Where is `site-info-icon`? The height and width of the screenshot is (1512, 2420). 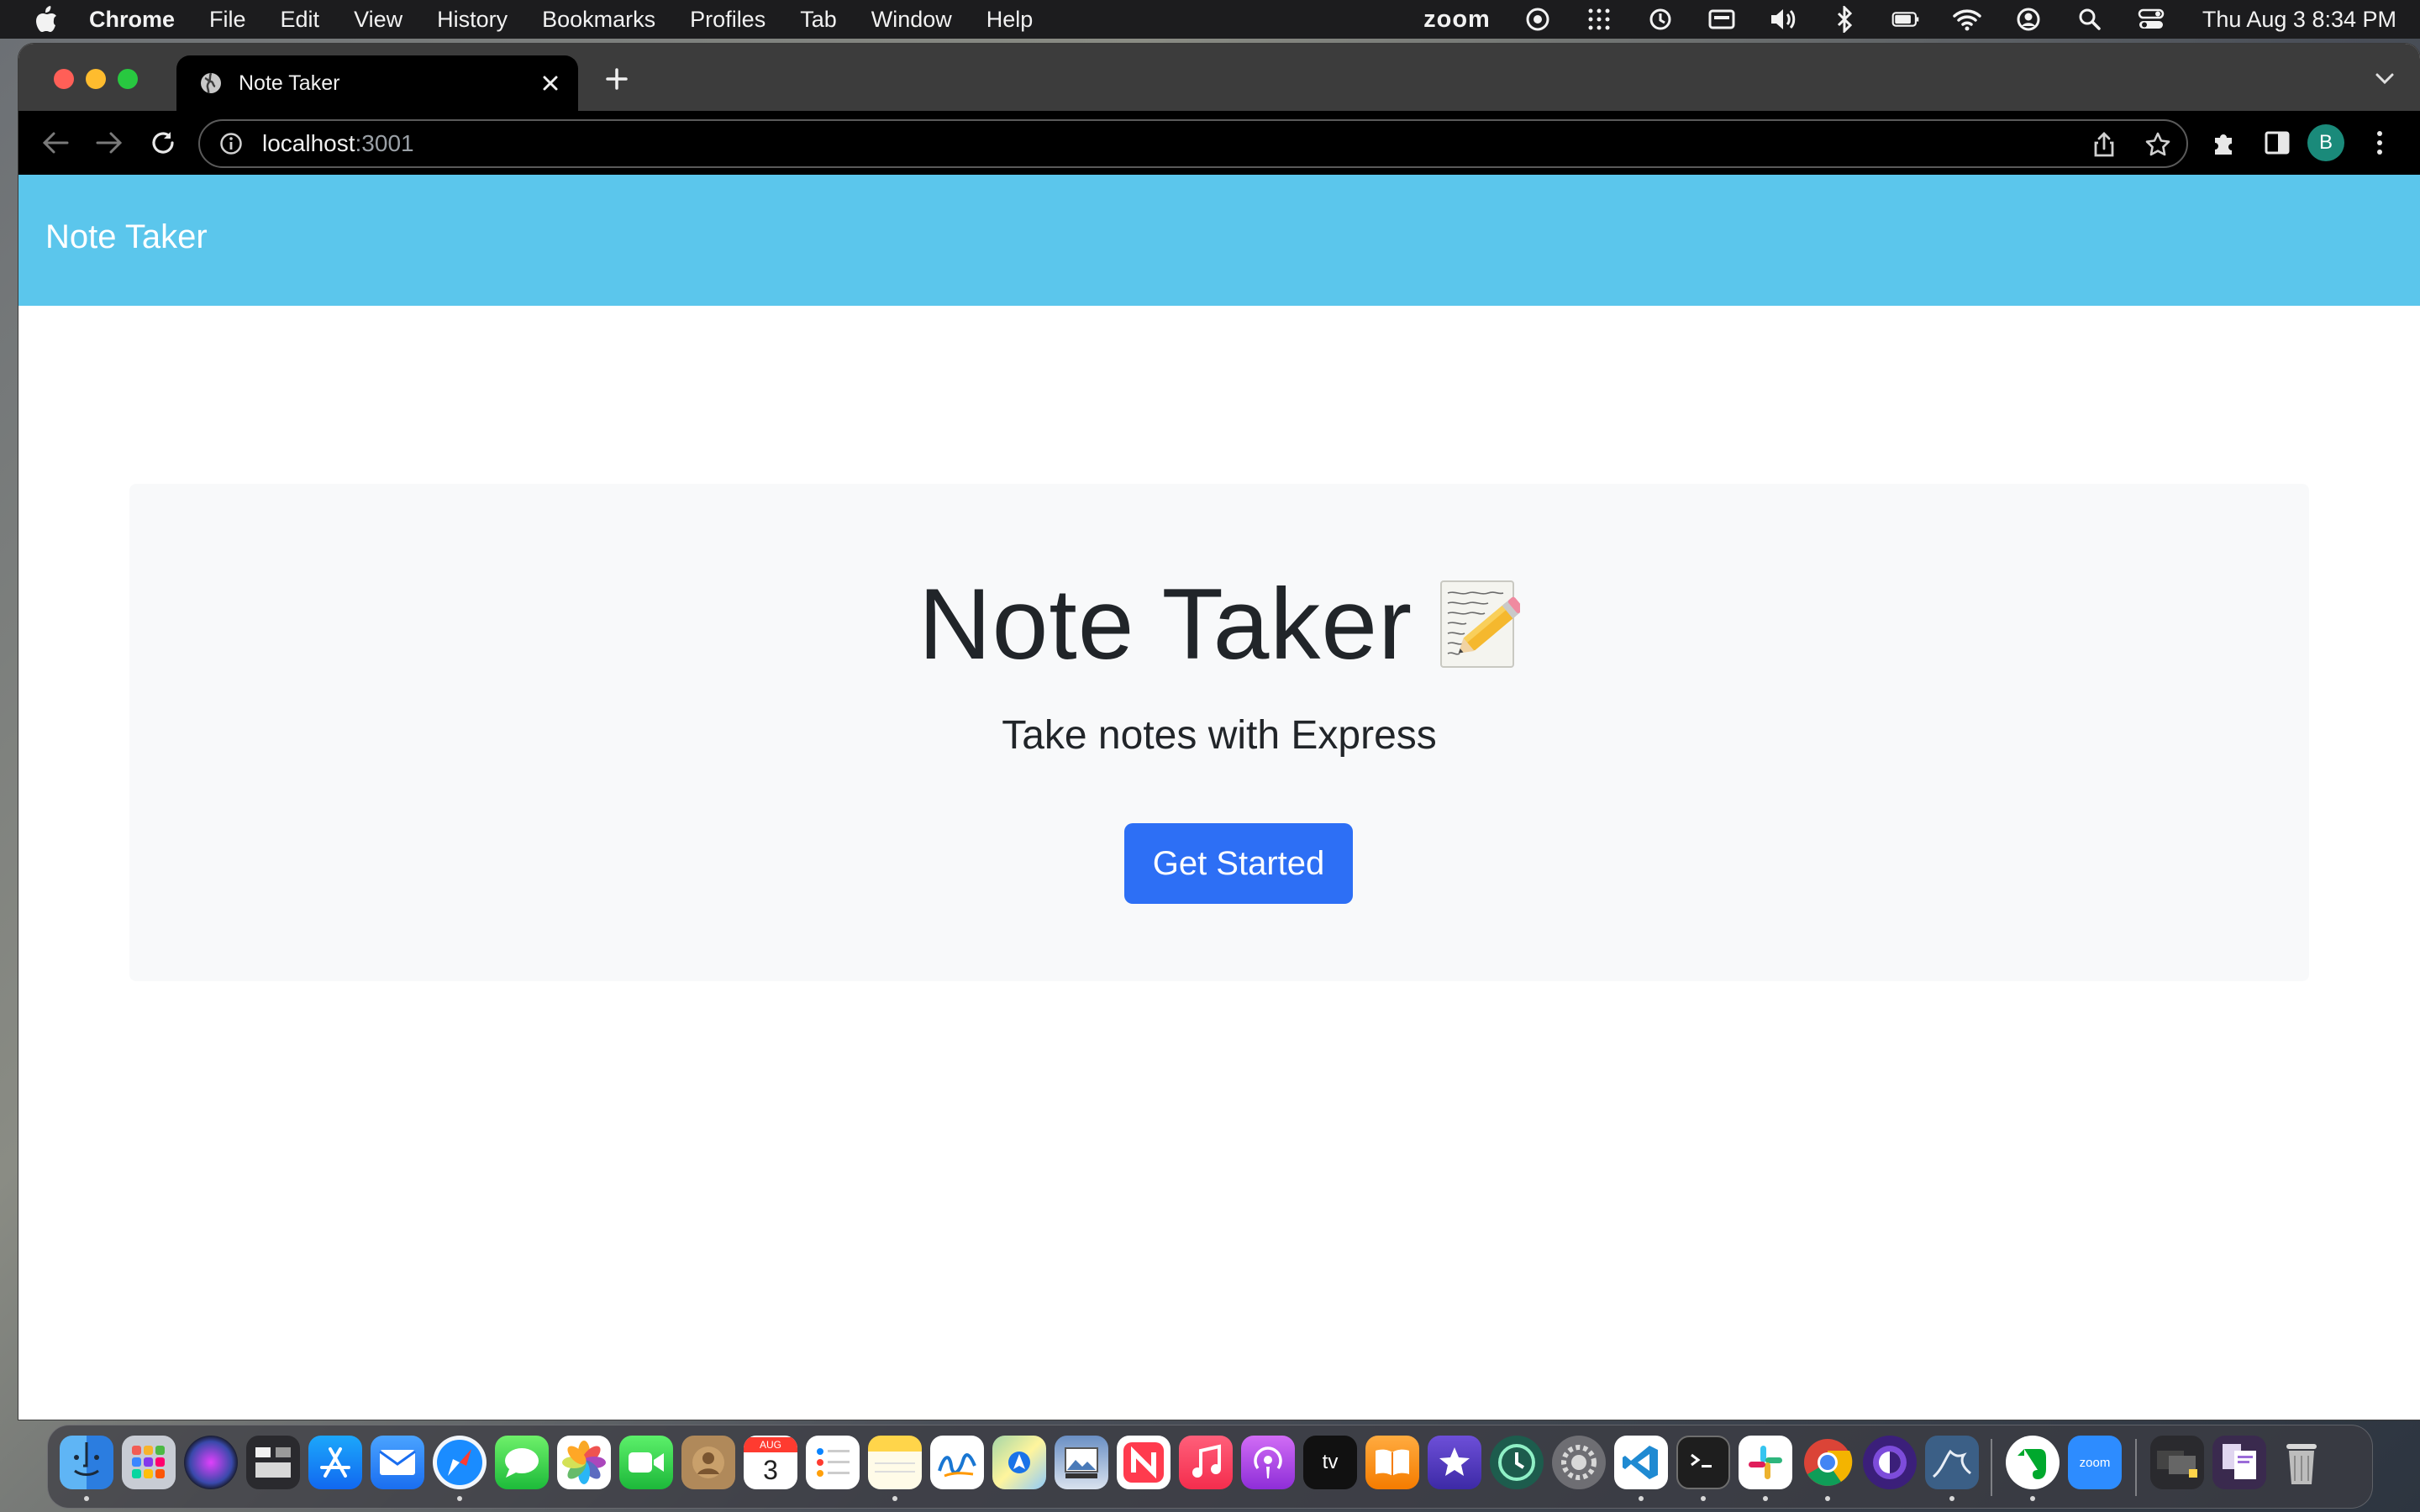 site-info-icon is located at coordinates (231, 143).